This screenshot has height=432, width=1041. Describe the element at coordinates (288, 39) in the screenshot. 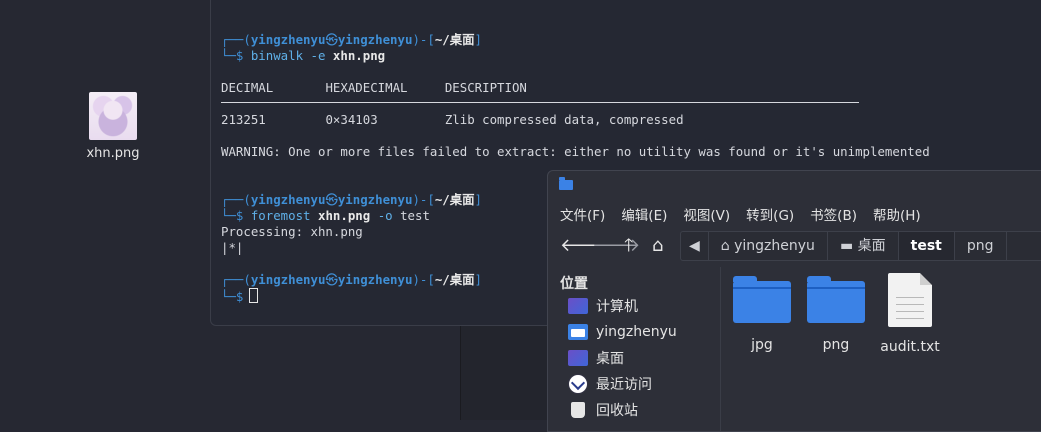

I see `prompt-user: yingzhenyu` at that location.